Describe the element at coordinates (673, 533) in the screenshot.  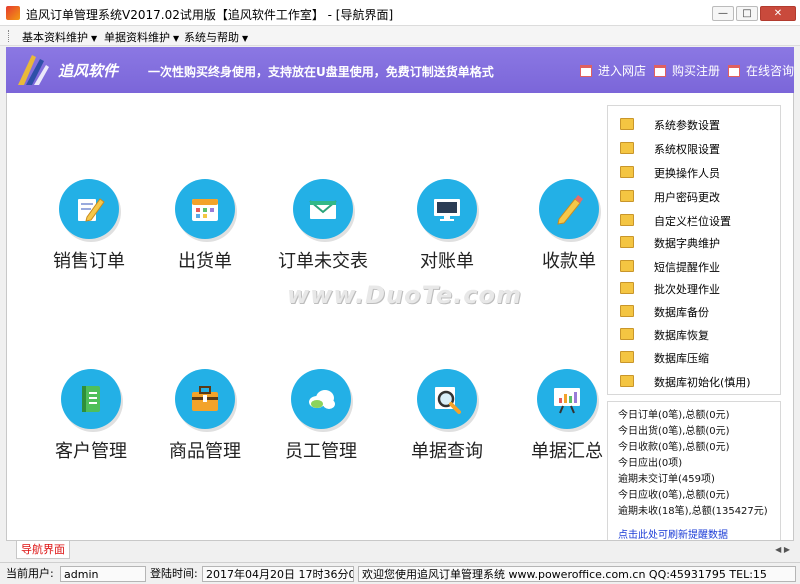
I see `refresh-reminders-link: 点击此处可刷新提醒数据` at that location.